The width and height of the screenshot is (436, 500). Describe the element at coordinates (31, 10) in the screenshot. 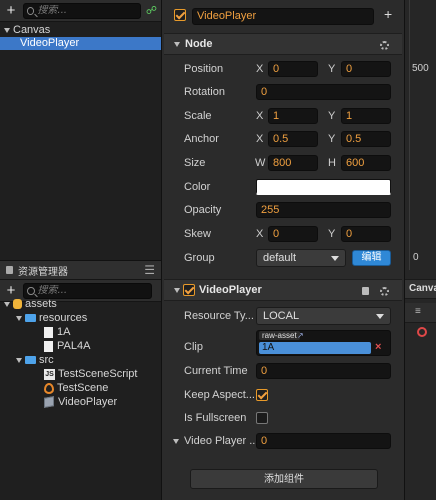

I see `search-icon` at that location.